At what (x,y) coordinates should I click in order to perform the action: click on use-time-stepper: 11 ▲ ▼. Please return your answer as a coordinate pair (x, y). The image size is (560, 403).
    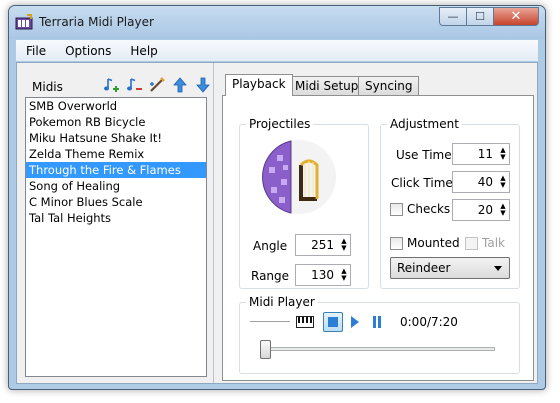
    Looking at the image, I should click on (481, 154).